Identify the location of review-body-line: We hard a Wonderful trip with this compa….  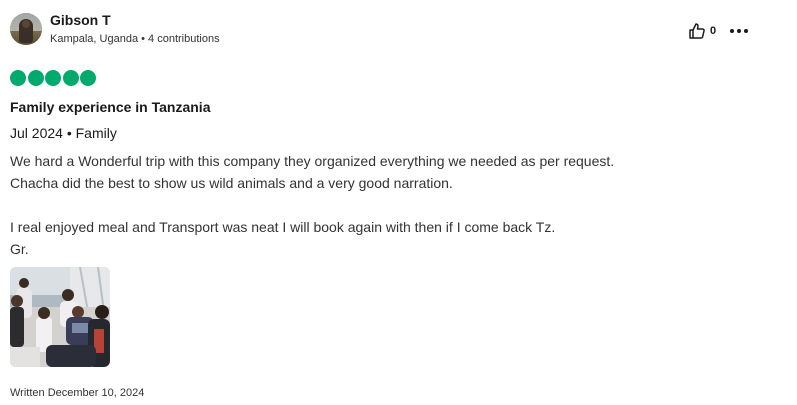
(312, 161).